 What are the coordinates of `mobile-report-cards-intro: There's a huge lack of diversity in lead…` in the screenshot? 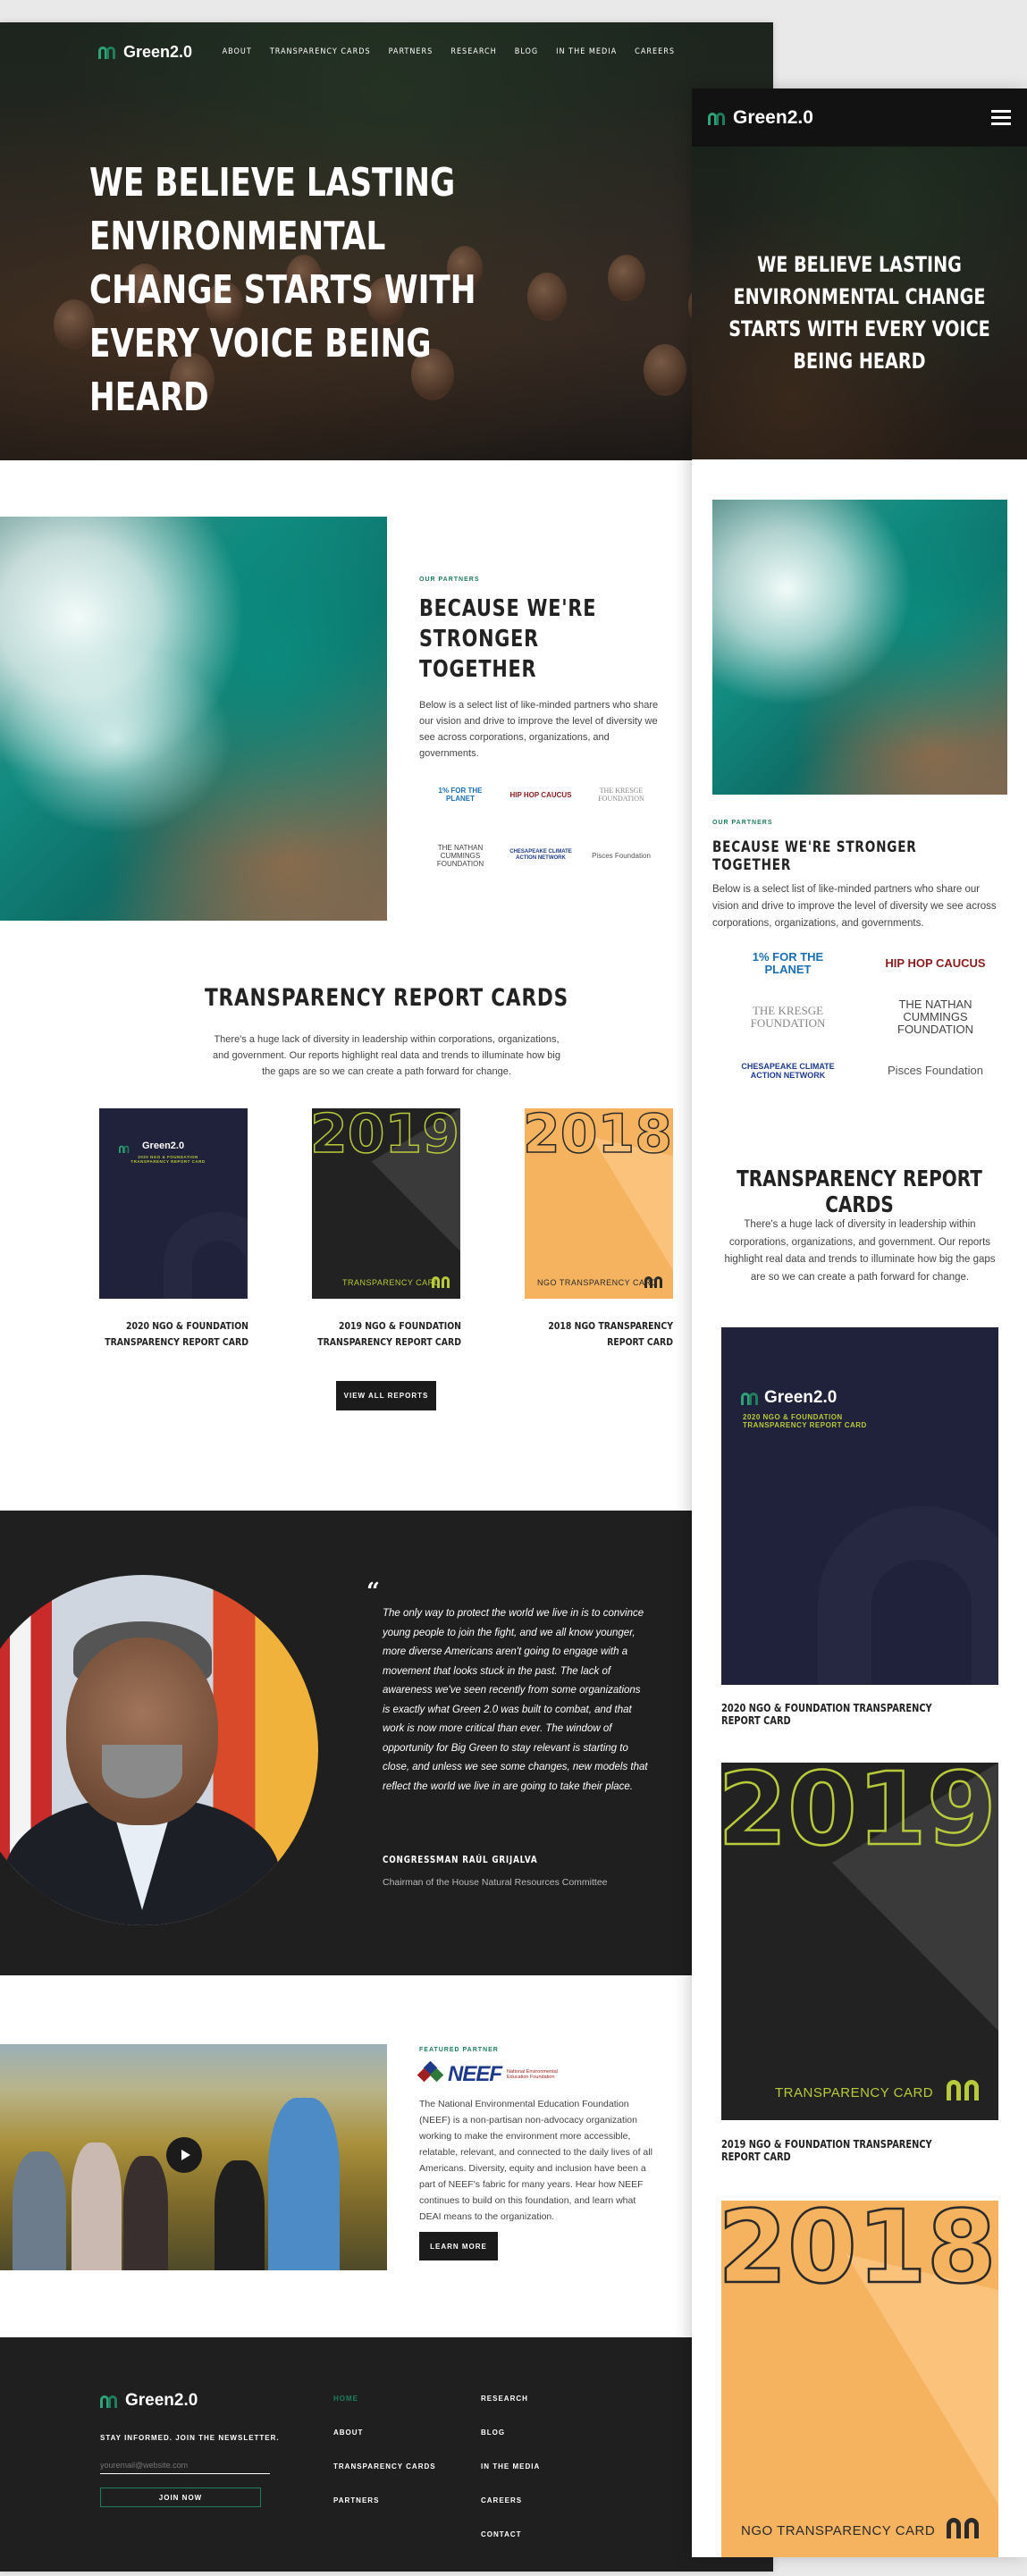 It's located at (860, 1251).